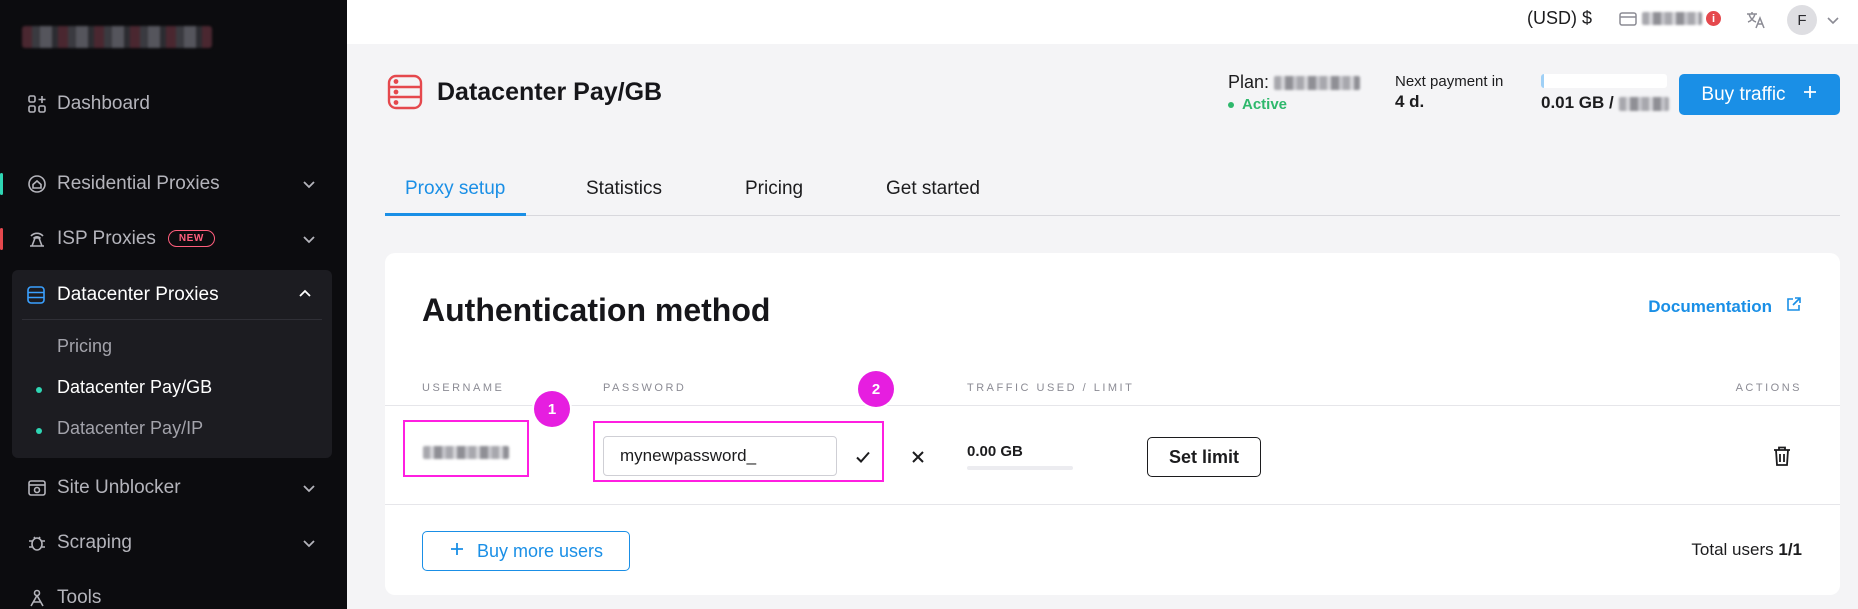 This screenshot has width=1858, height=609. I want to click on chevron-up-icon, so click(306, 295).